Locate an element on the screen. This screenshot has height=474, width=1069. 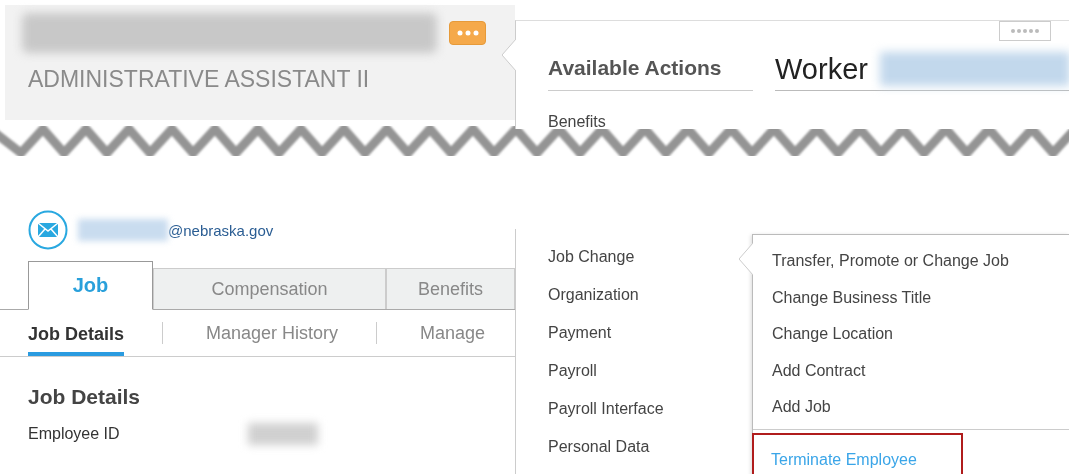
more-actions-button is located at coordinates (467, 33).